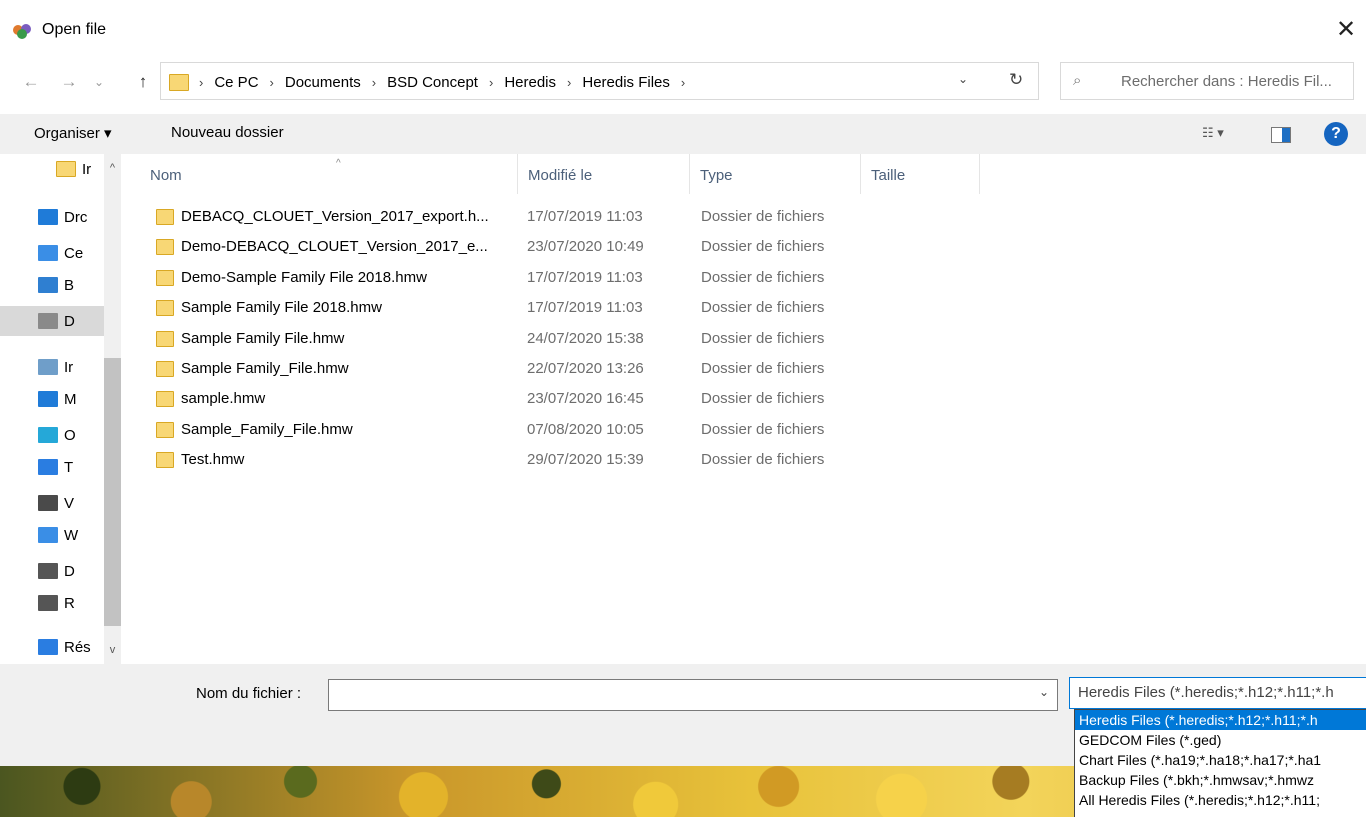  What do you see at coordinates (73, 133) in the screenshot?
I see `organize-button: Organiser ▾` at bounding box center [73, 133].